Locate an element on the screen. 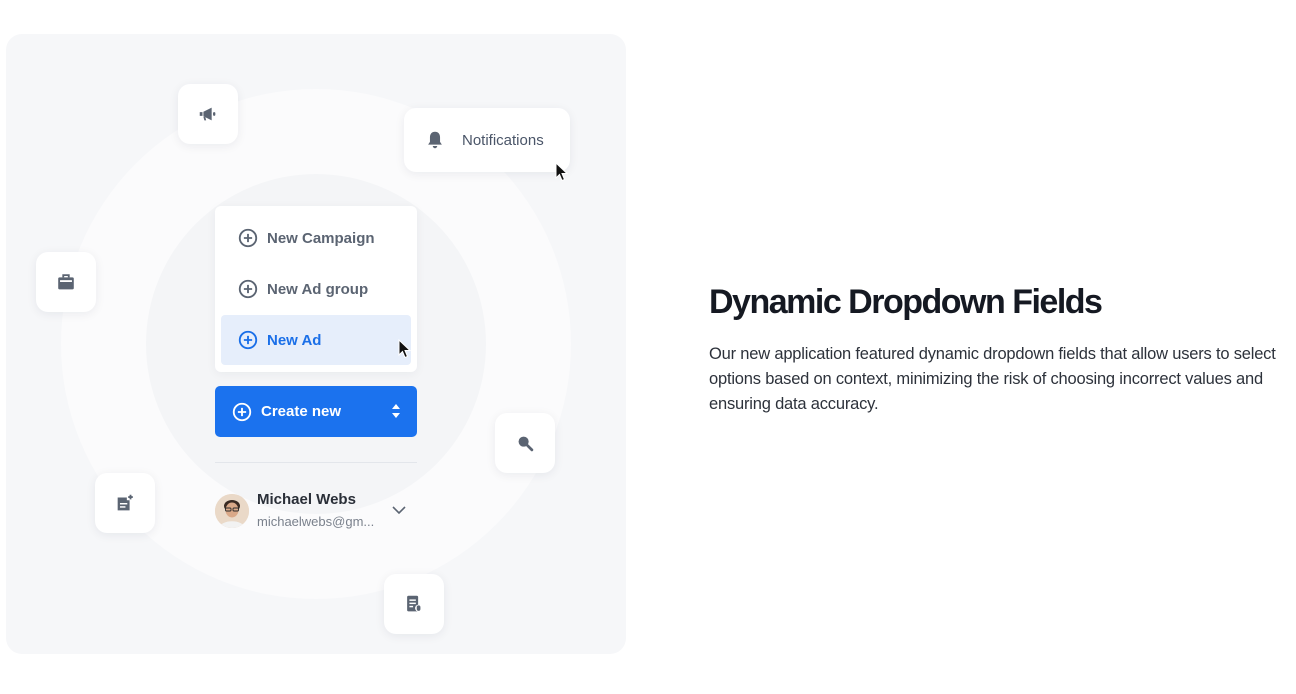 The width and height of the screenshot is (1296, 694). user-name: Michael Webs is located at coordinates (306, 499).